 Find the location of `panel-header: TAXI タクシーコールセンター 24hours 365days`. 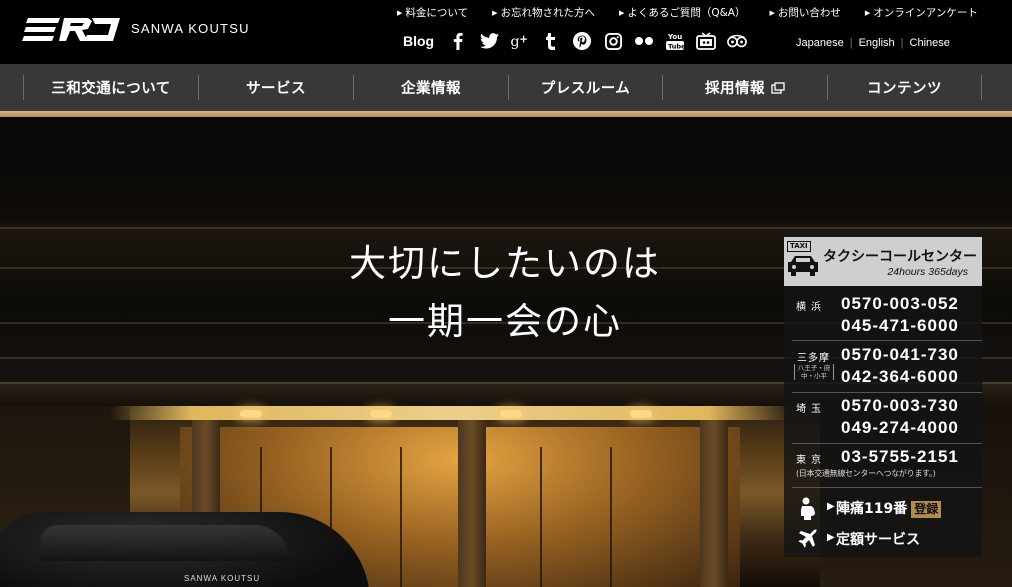

panel-header: TAXI タクシーコールセンター 24hours 365days is located at coordinates (883, 261).